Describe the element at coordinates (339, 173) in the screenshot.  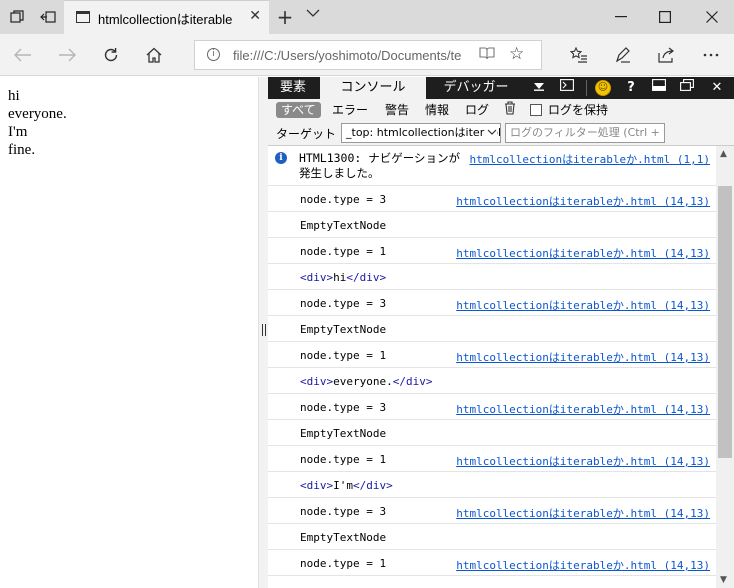
I see `message-text-line2: 発生しました。` at that location.